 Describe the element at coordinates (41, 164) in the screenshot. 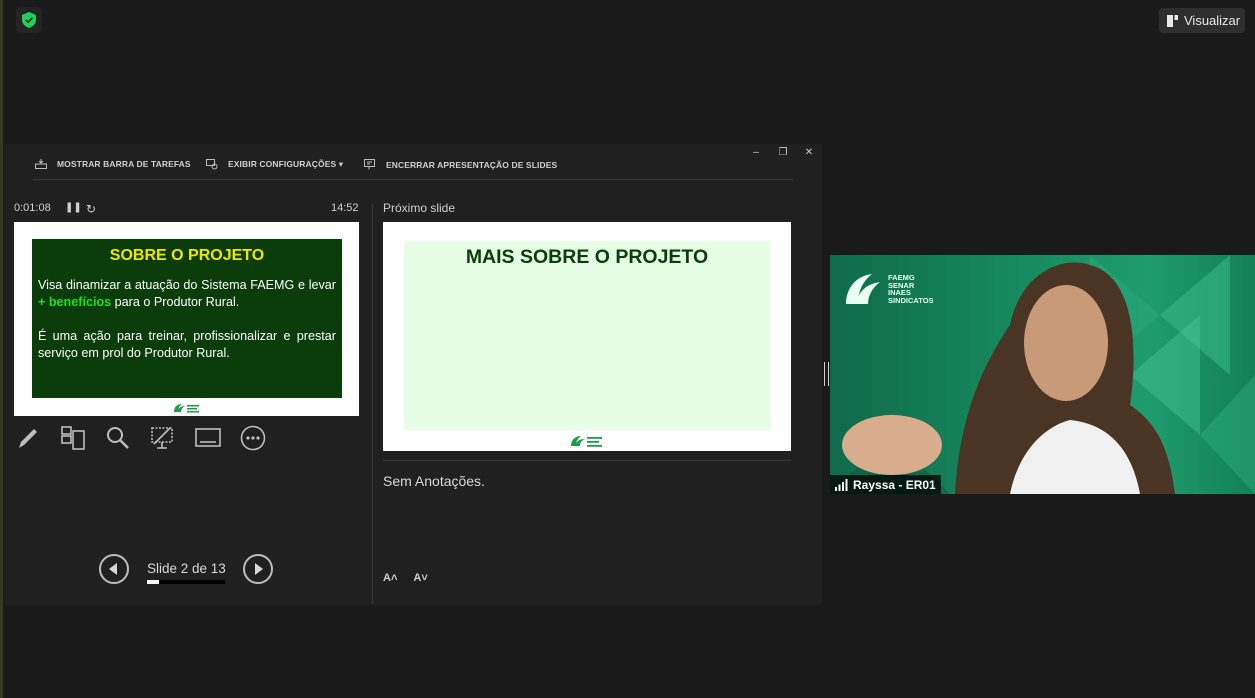

I see `taskbar-icon` at that location.